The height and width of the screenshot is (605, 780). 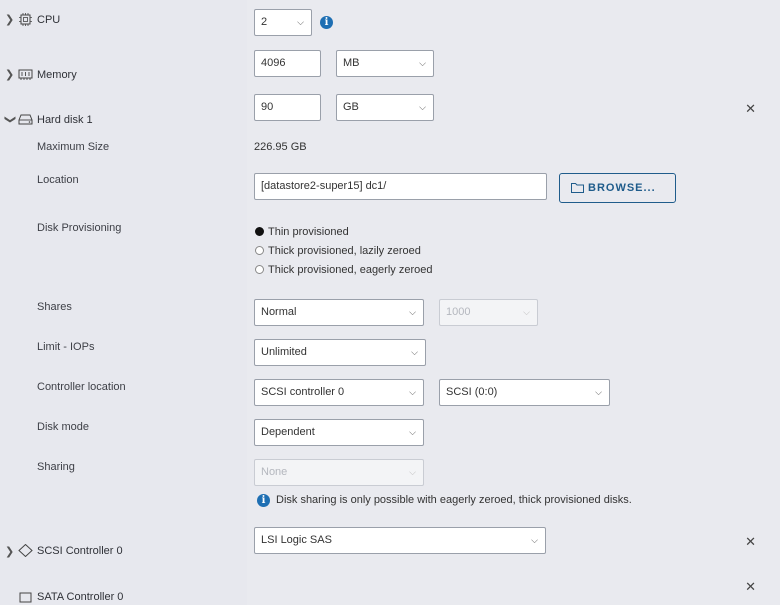 I want to click on cpu-select: 2 ⌵, so click(x=283, y=22).